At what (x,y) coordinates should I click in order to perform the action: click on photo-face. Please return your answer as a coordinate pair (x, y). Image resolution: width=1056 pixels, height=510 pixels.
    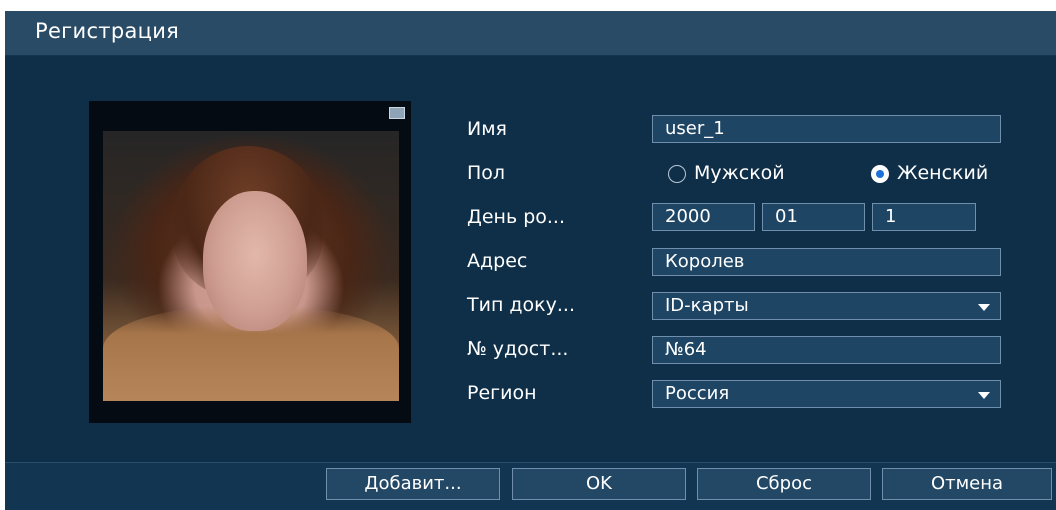
    Looking at the image, I should click on (255, 261).